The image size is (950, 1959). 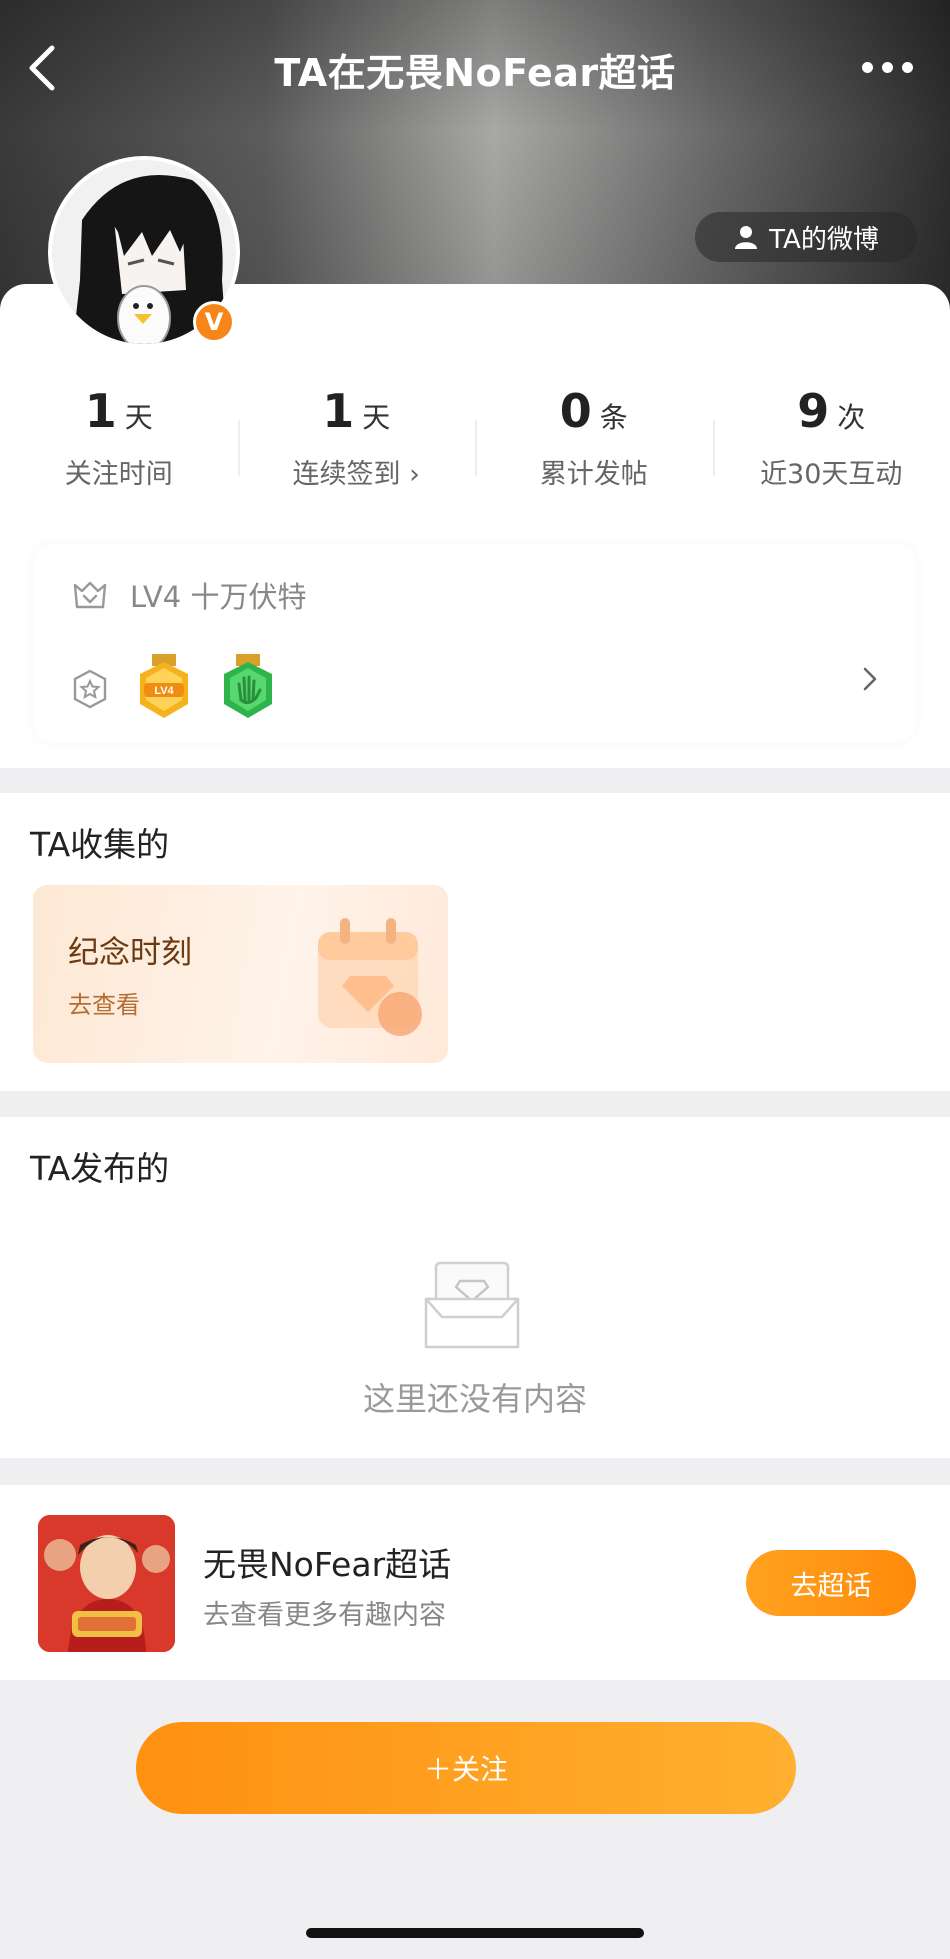 I want to click on memory-card-link: 去查看, so click(x=104, y=1005).